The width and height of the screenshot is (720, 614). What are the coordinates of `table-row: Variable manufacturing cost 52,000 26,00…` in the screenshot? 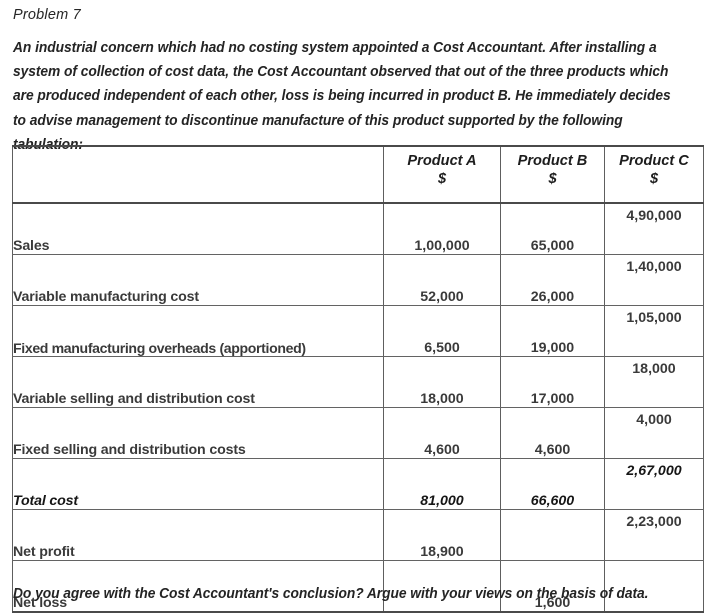 It's located at (358, 280).